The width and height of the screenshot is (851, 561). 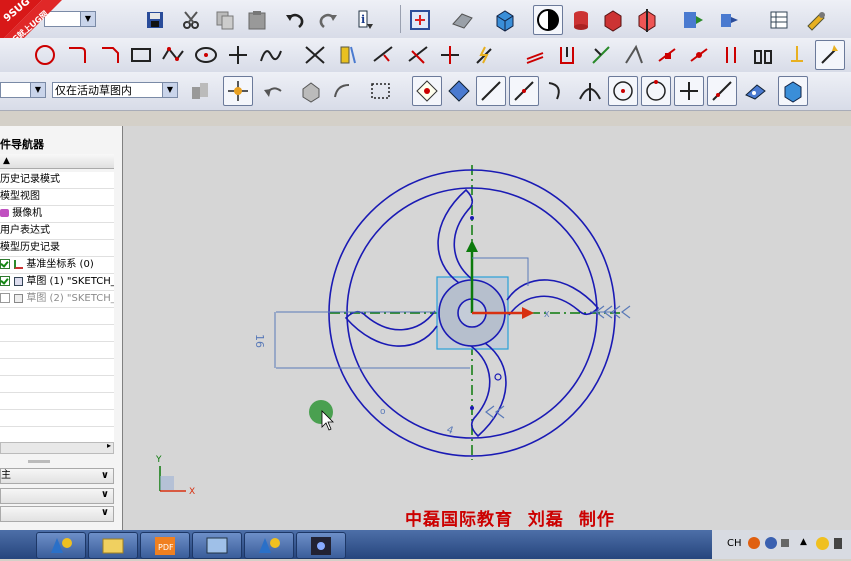 I want to click on polyline-icon, so click(x=173, y=55).